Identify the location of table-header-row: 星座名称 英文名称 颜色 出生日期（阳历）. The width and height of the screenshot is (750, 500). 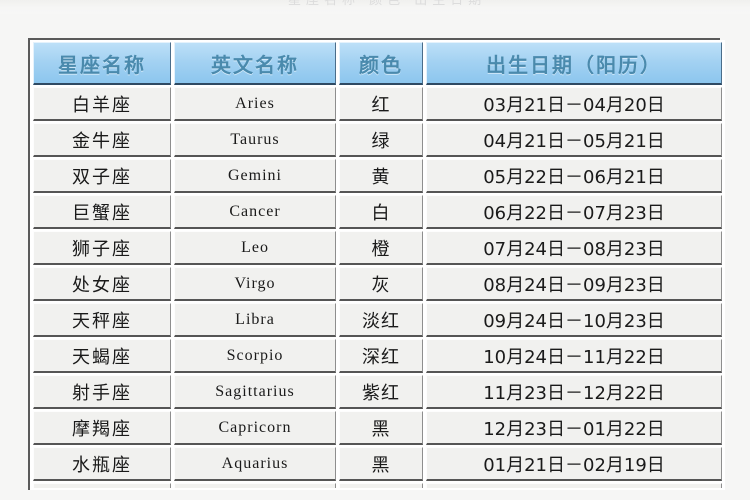
(377, 63).